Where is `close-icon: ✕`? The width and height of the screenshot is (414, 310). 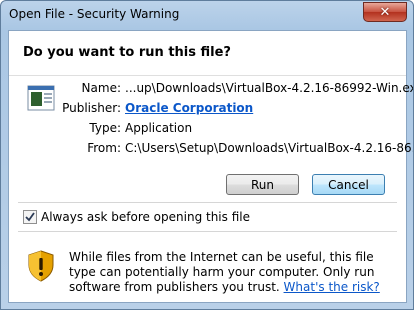
close-icon: ✕ is located at coordinates (385, 12).